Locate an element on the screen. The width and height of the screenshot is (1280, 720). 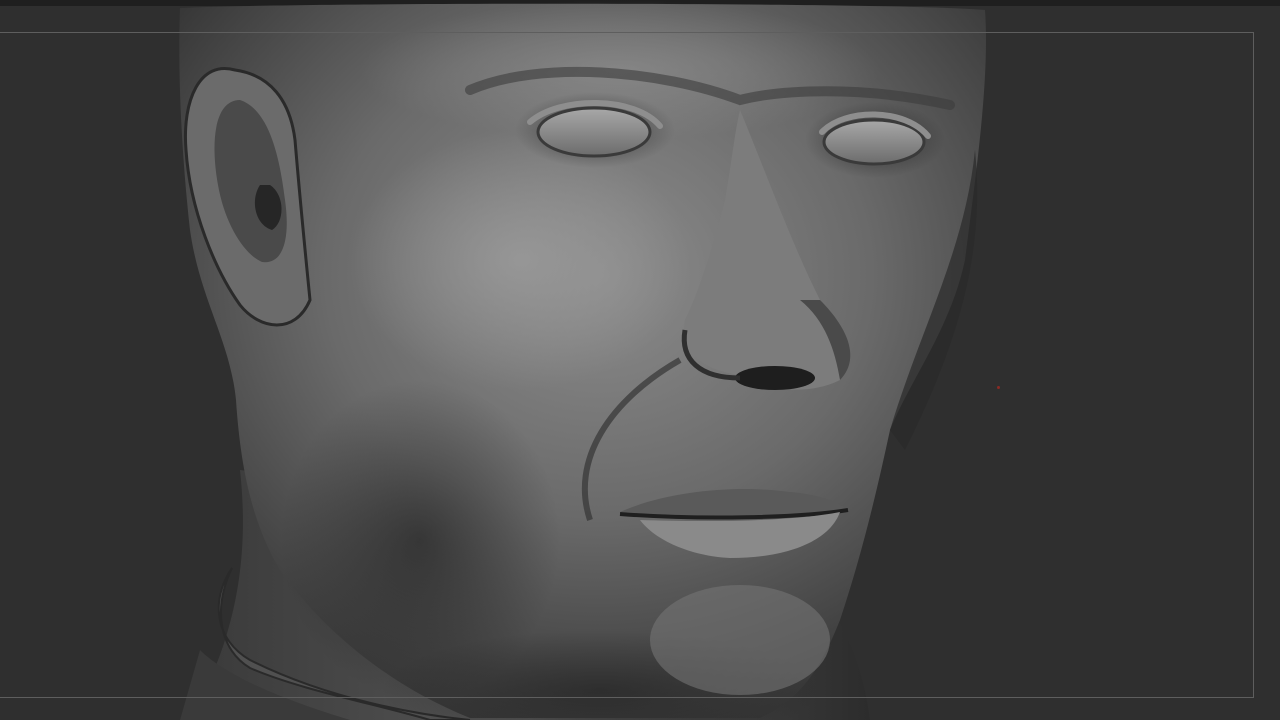
left-eye is located at coordinates (594, 132).